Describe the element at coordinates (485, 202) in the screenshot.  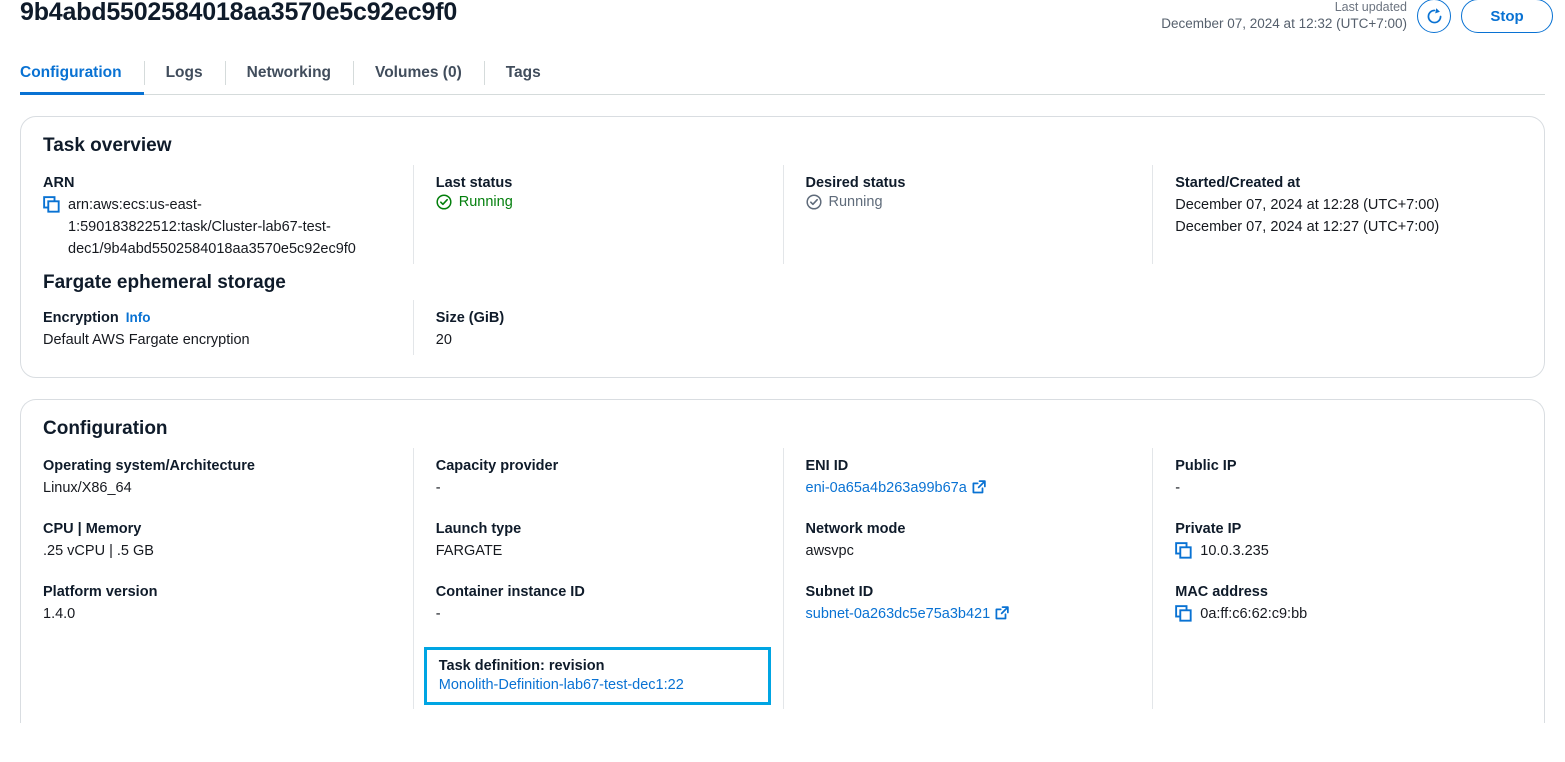
I see `last-status-value: Running` at that location.